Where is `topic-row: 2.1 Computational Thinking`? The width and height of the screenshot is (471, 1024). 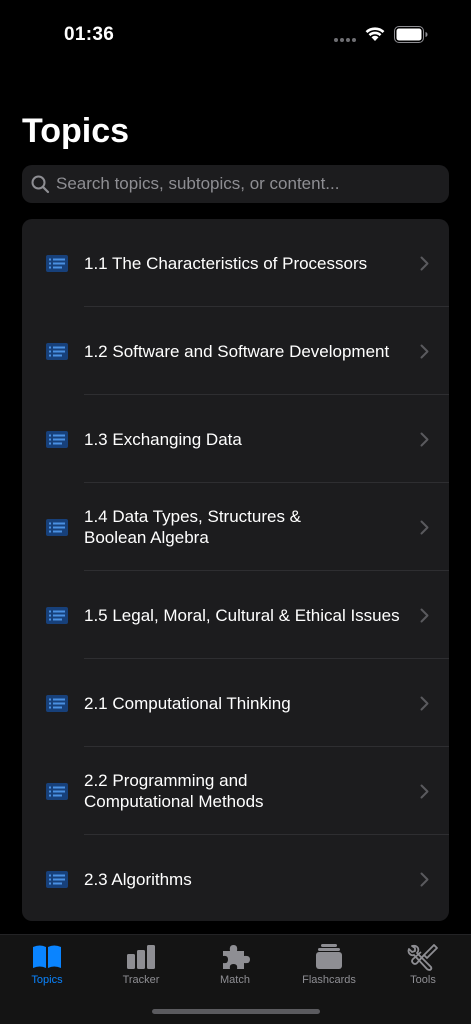 topic-row: 2.1 Computational Thinking is located at coordinates (235, 703).